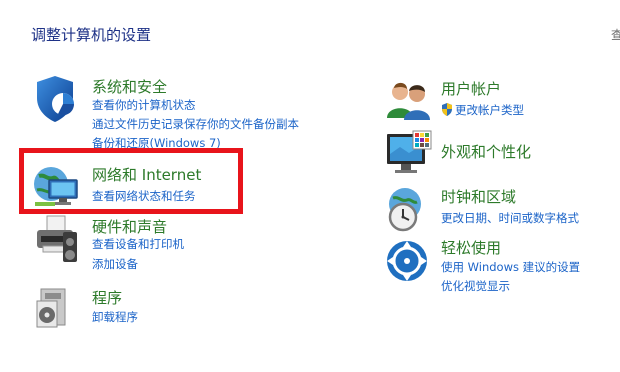 This screenshot has height=372, width=620. I want to click on highlight-box, so click(131, 181).